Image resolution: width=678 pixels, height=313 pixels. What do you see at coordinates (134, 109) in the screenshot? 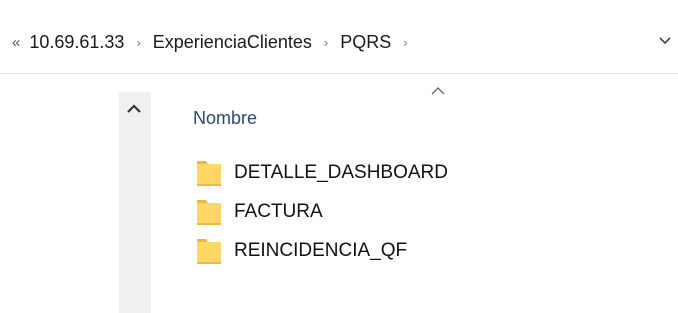
I see `chevron-up-icon` at bounding box center [134, 109].